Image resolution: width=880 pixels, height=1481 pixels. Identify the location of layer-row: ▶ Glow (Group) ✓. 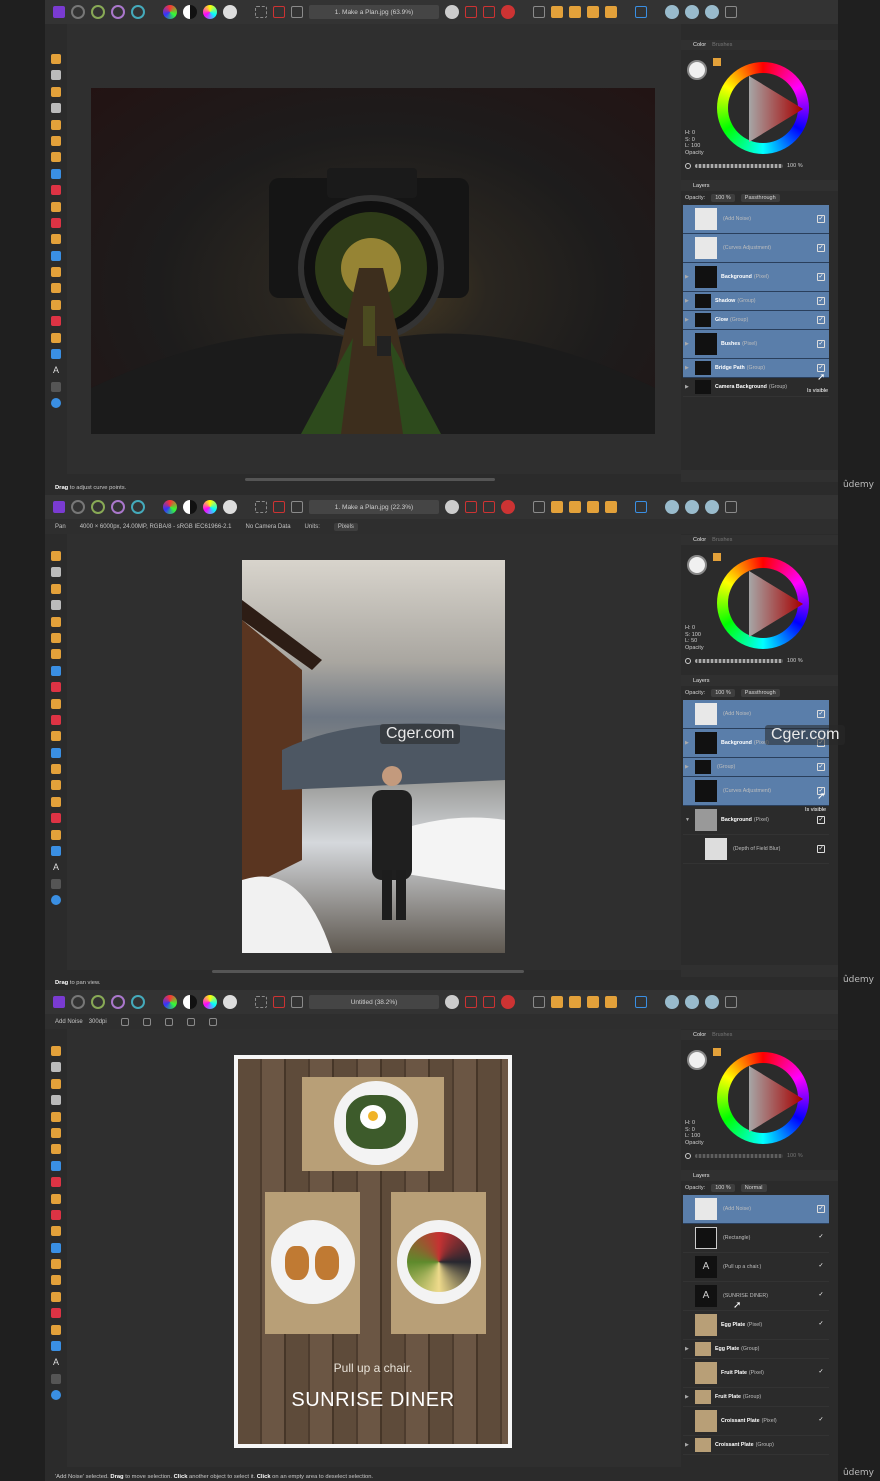
(756, 320).